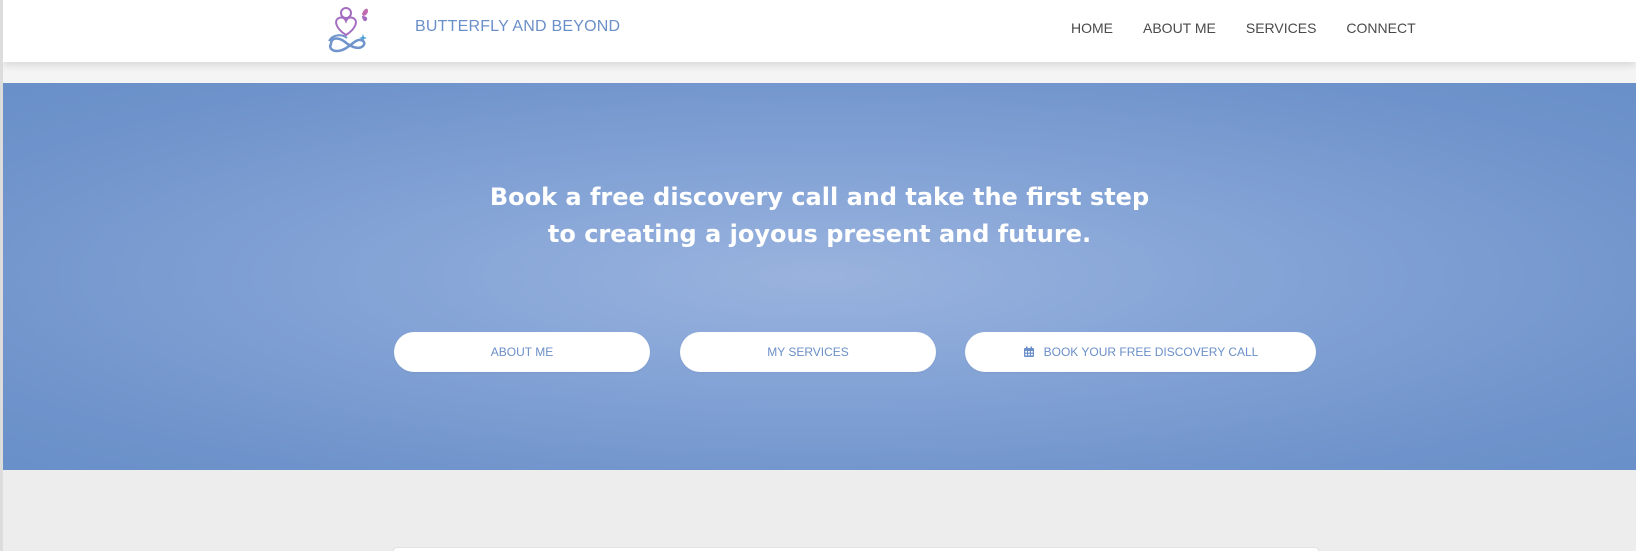  I want to click on about-me-button: ABOUT ME, so click(522, 352).